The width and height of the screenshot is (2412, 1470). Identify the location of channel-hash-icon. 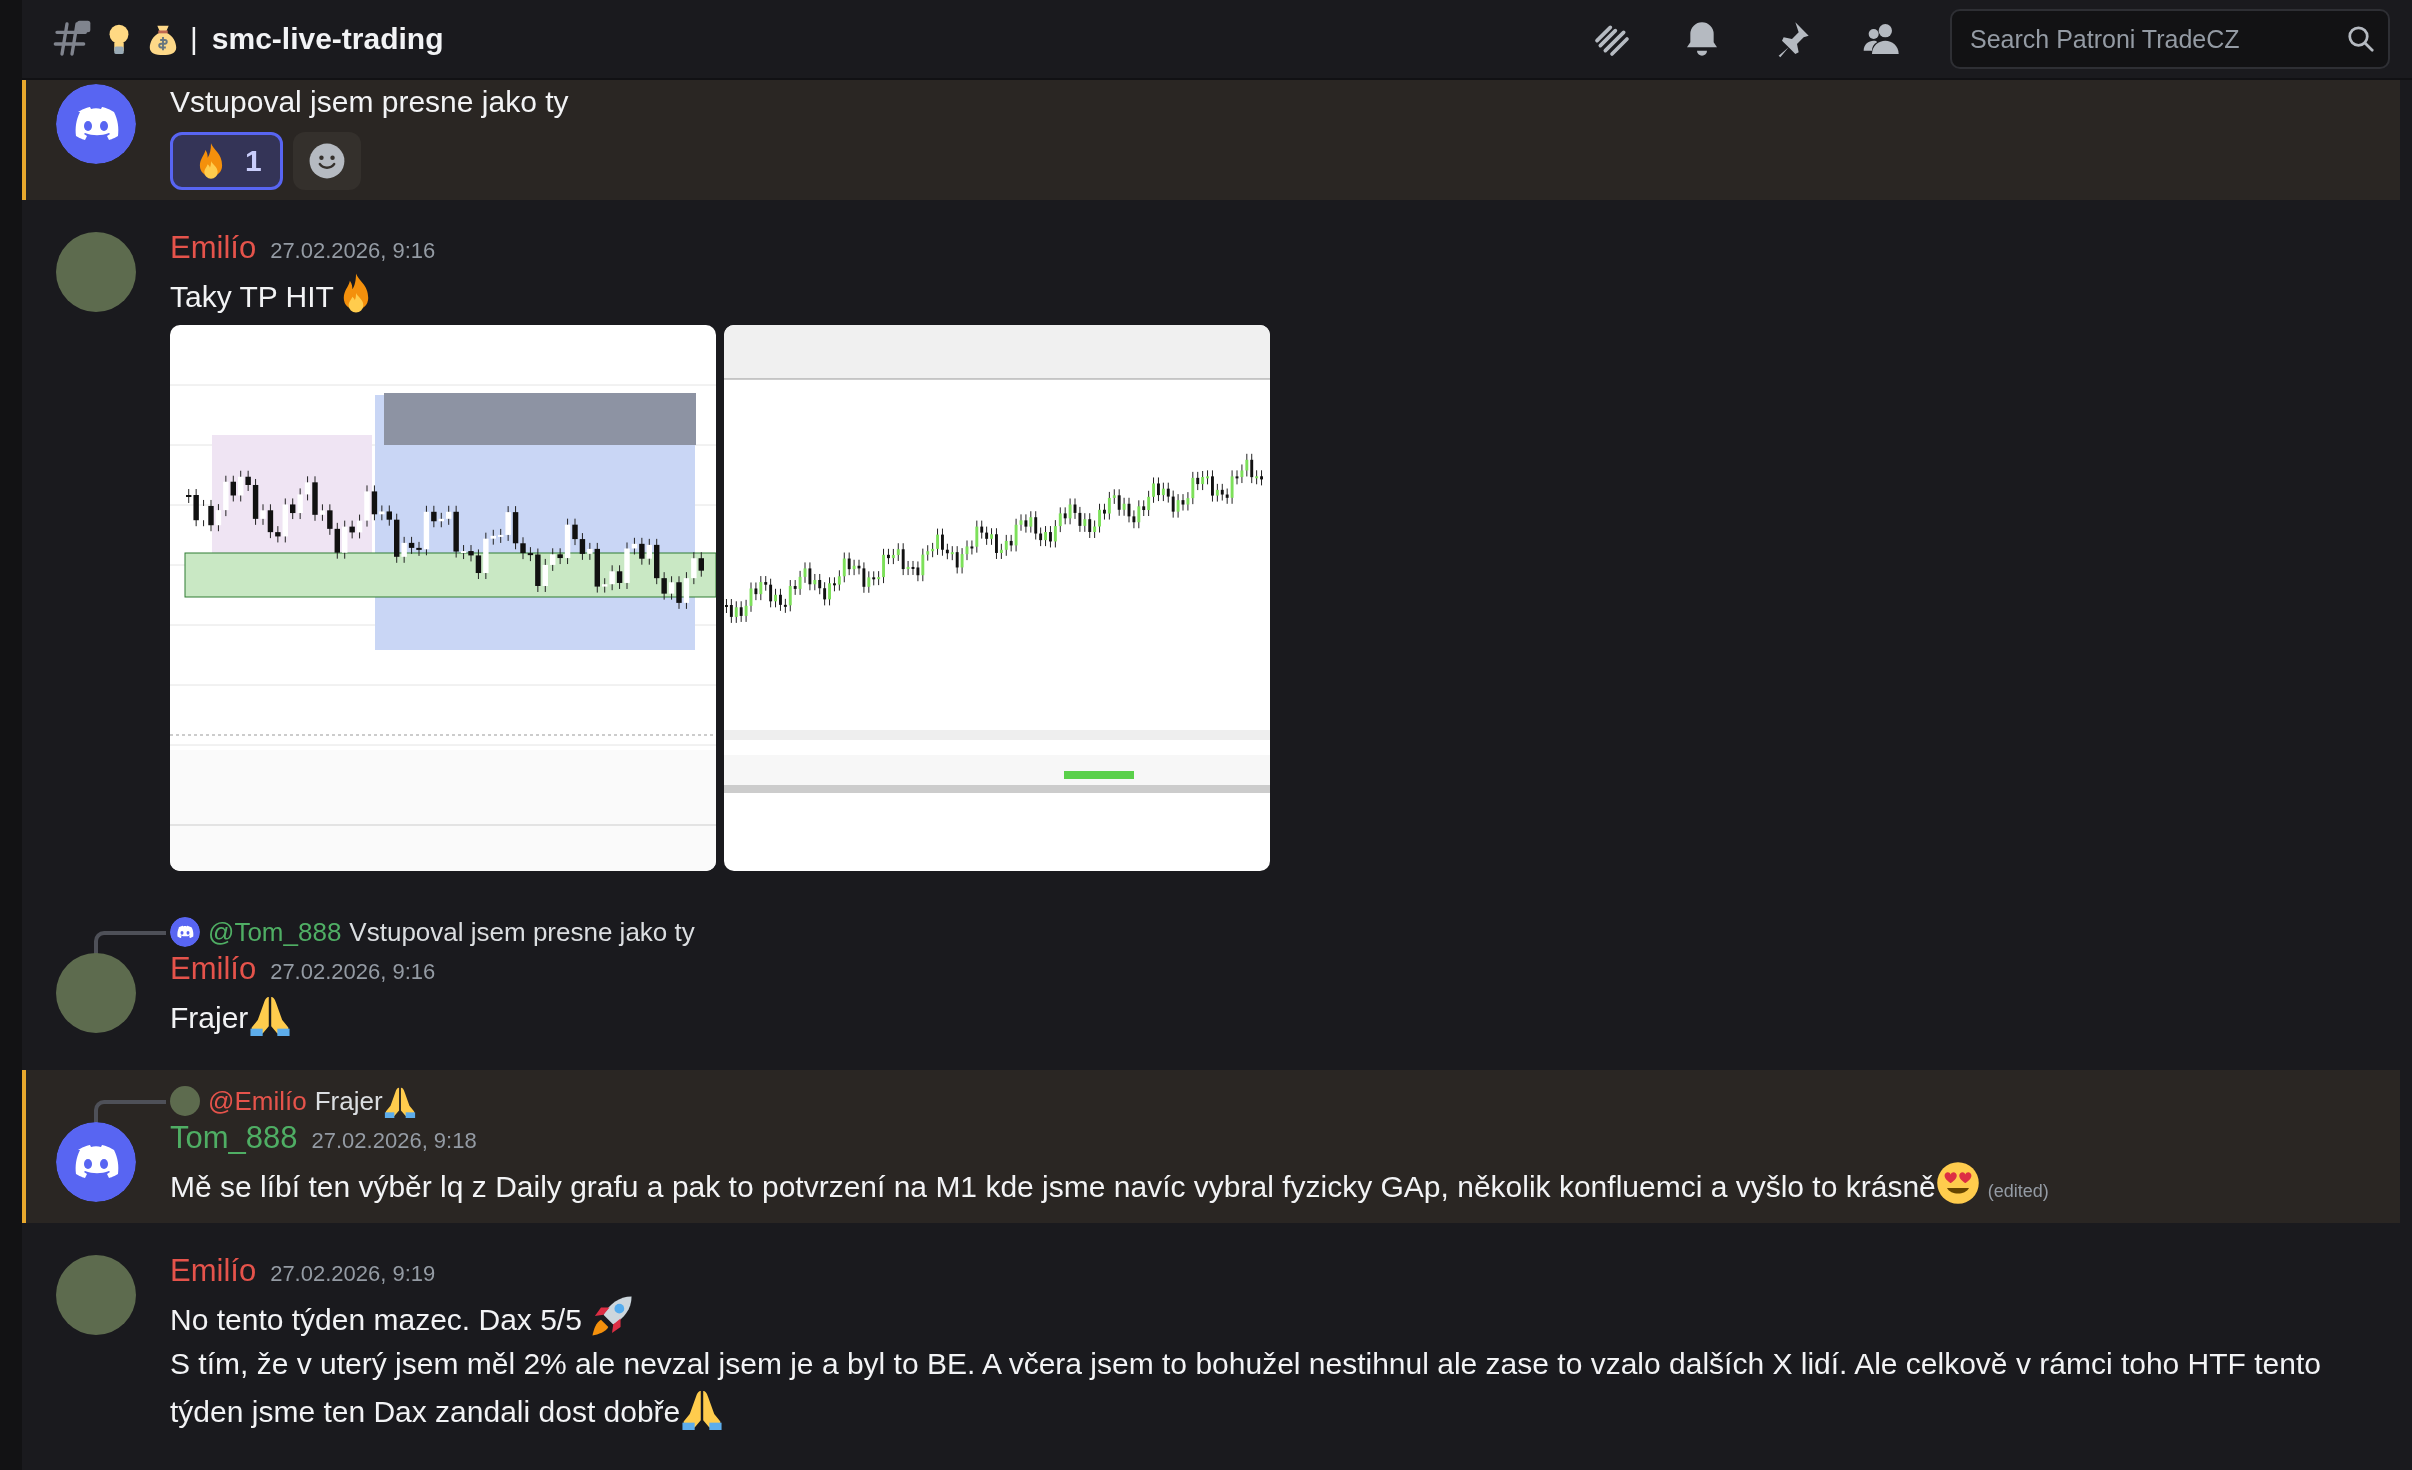
(72, 39).